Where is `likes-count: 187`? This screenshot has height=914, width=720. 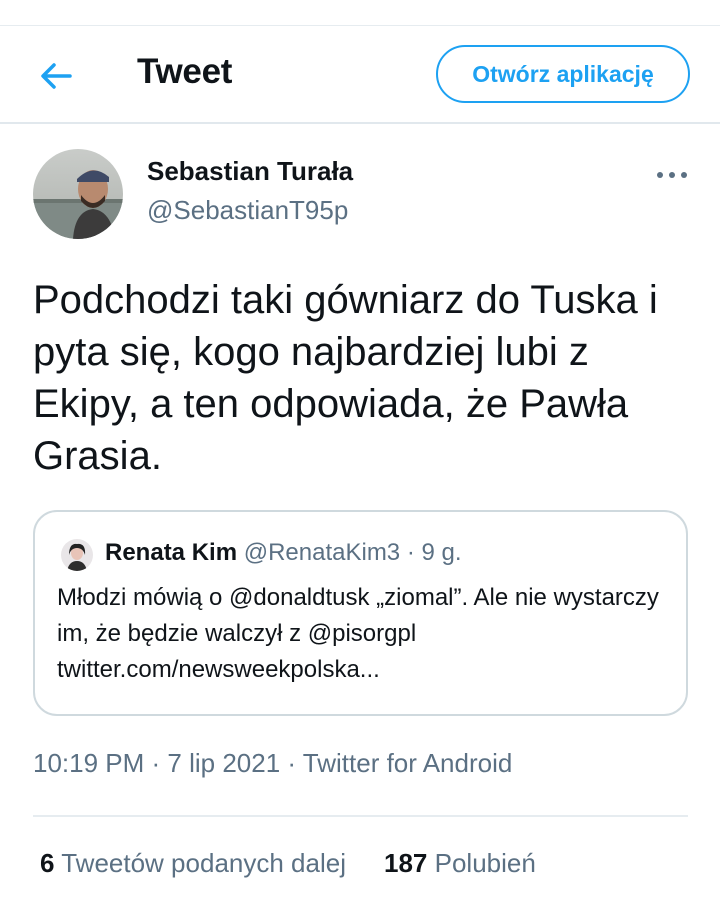 likes-count: 187 is located at coordinates (405, 863).